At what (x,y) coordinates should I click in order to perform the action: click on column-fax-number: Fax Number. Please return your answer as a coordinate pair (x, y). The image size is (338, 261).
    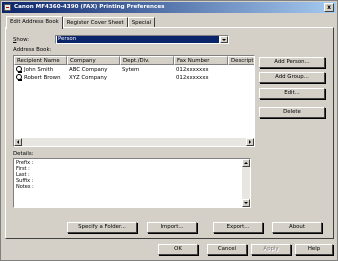
    Looking at the image, I should click on (201, 60).